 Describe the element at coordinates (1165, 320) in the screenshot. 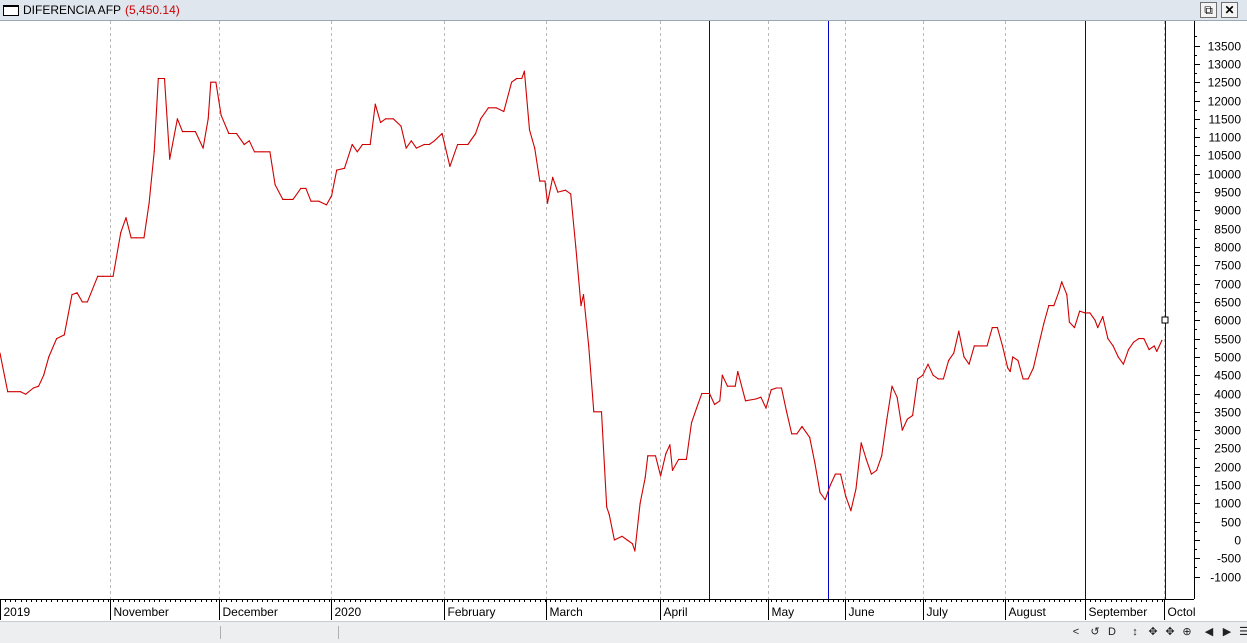

I see `drag-handle-icon` at that location.